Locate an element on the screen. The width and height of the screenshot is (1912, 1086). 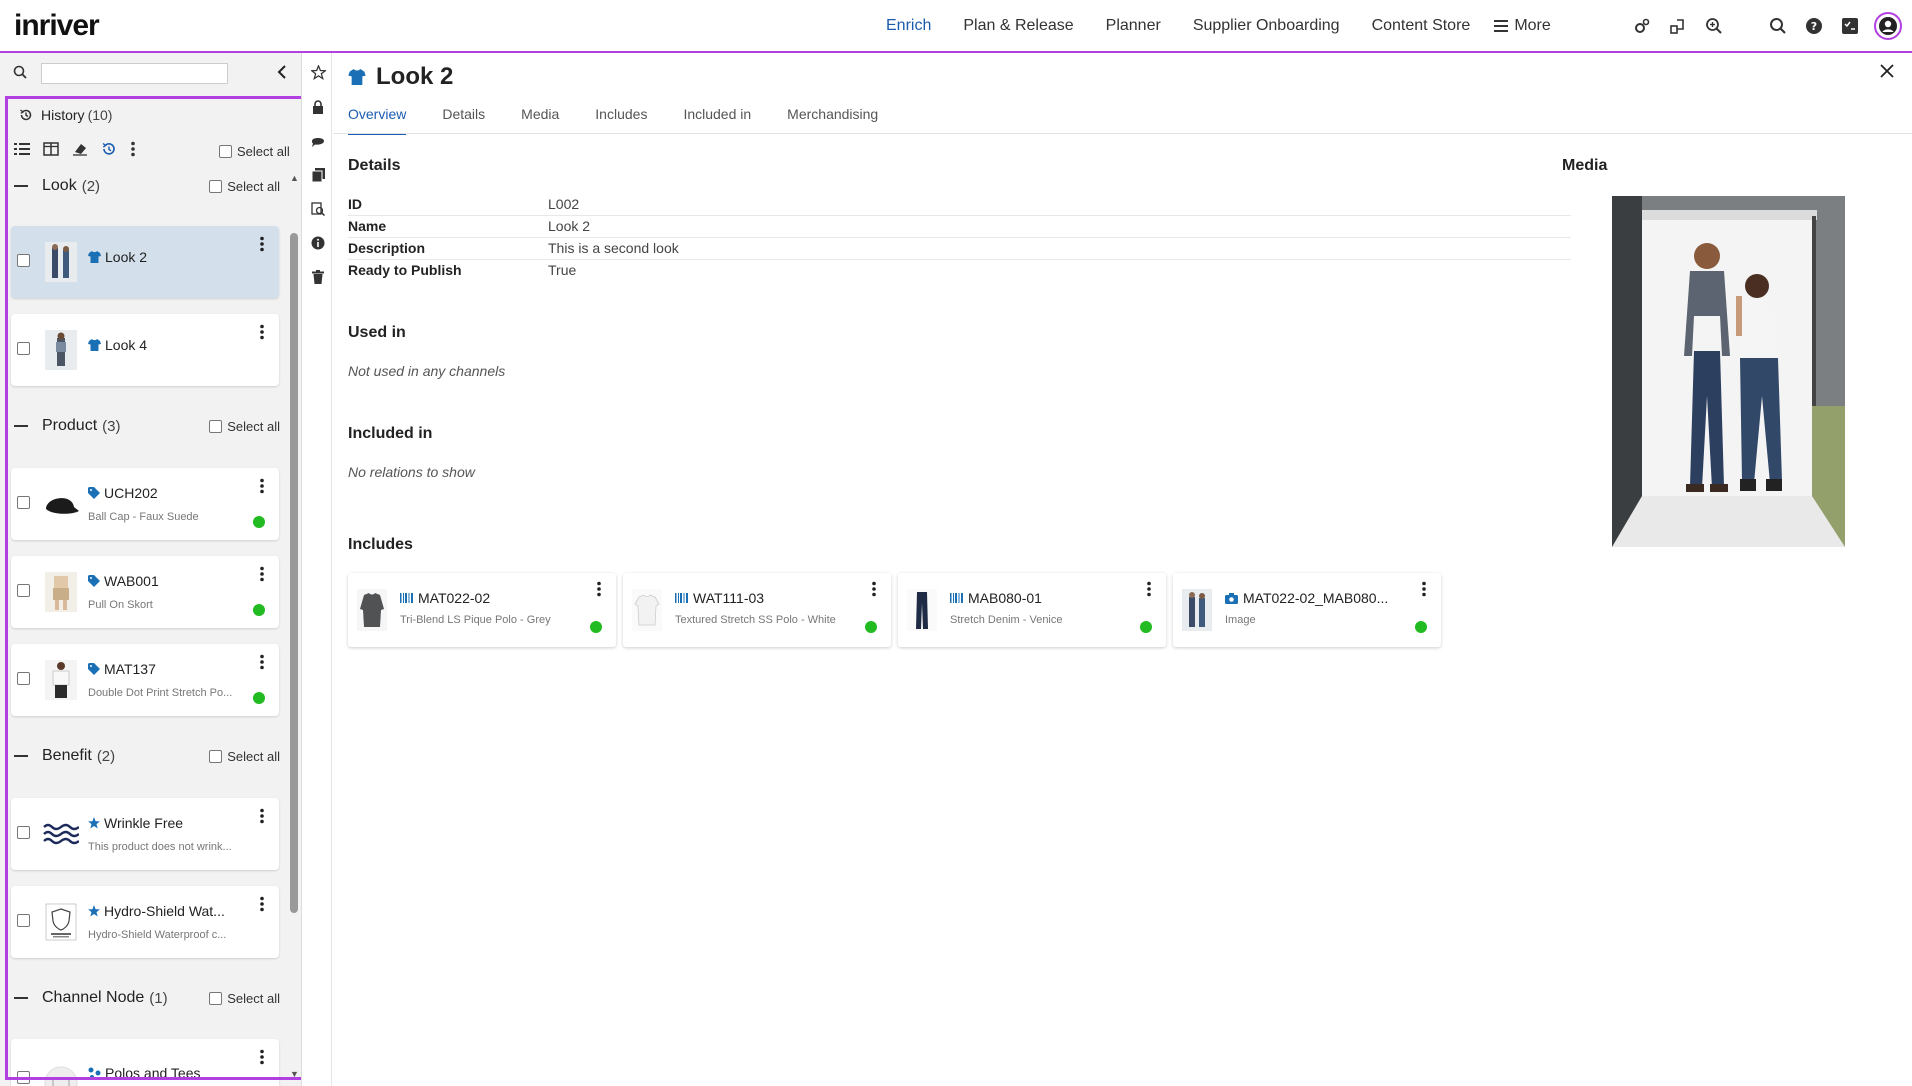
used-in-heading: Used in is located at coordinates (377, 332).